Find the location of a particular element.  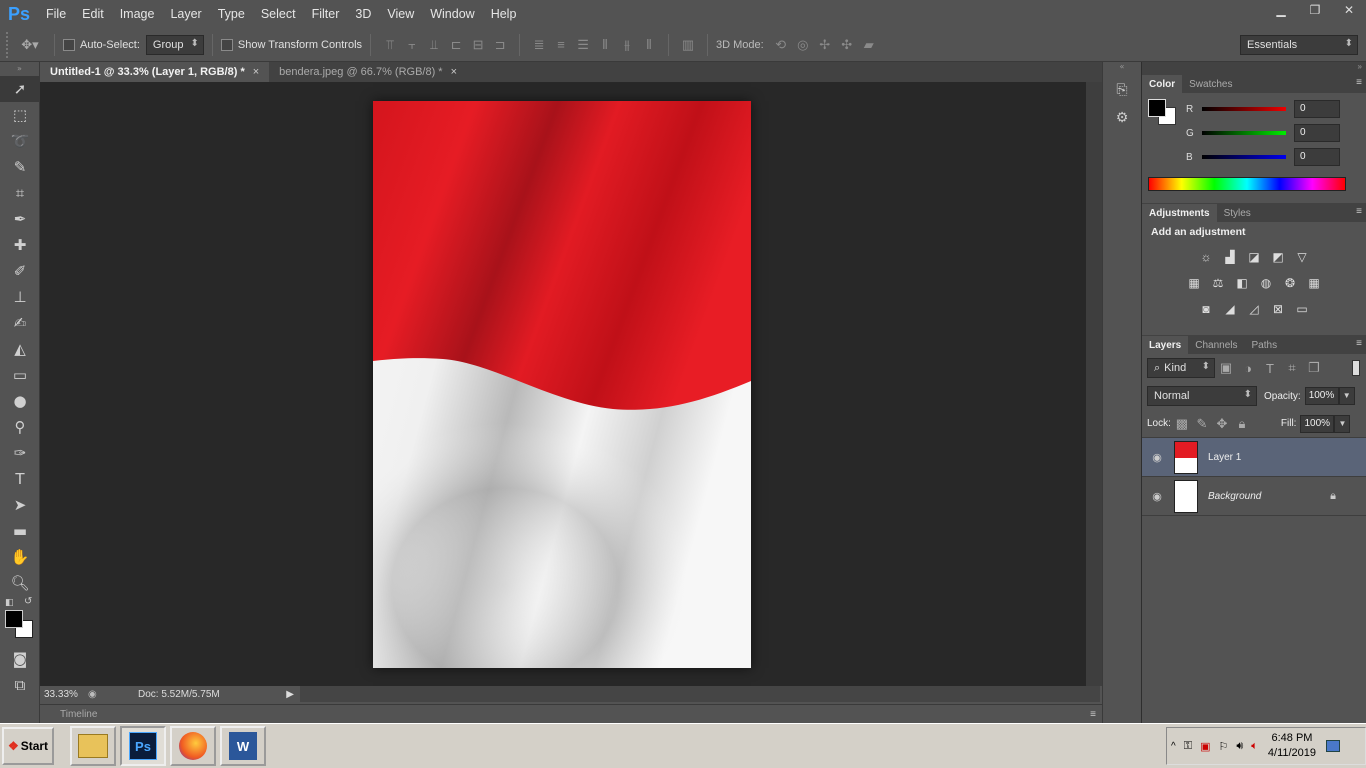

distribute-hcenter-icon: ⫵ is located at coordinates (627, 45).